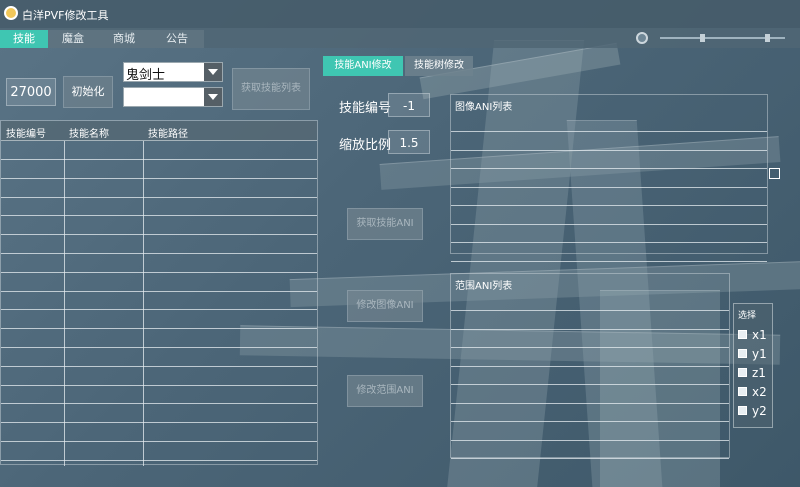 The image size is (800, 487). I want to click on table-header: 技能编号 技能名称 技能路径, so click(159, 131).